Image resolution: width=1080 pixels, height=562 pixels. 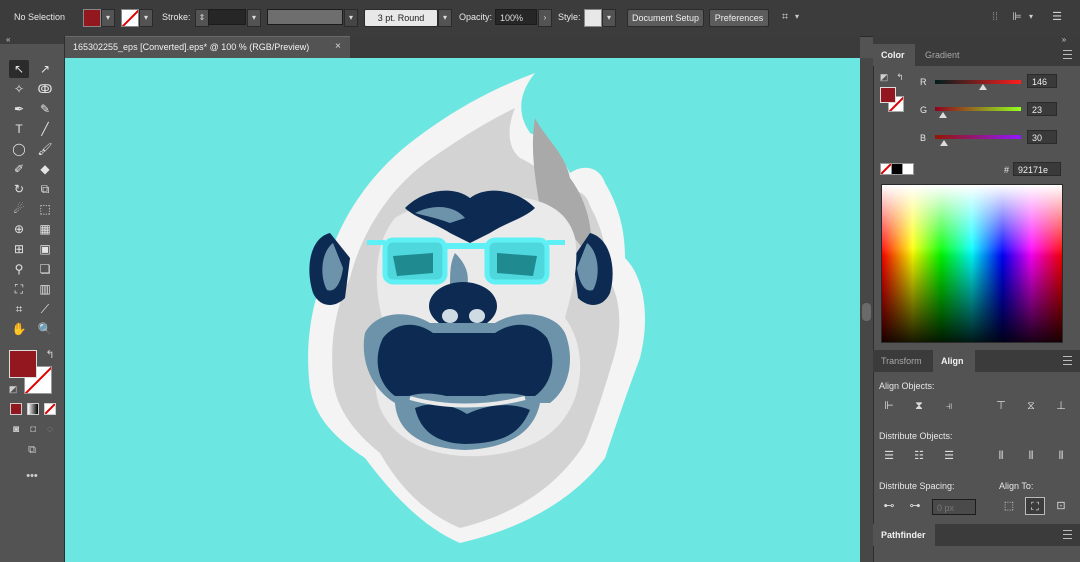 What do you see at coordinates (50, 355) in the screenshot?
I see `swap-fill-stroke-icon: ↰` at bounding box center [50, 355].